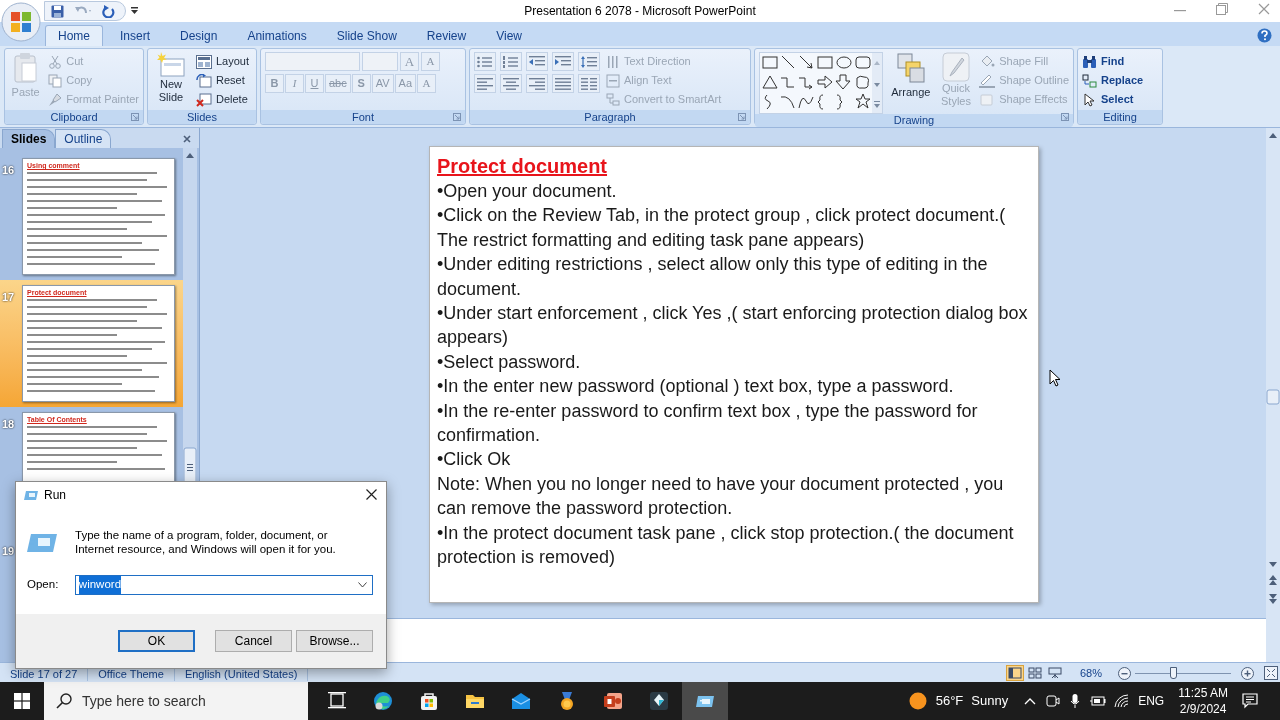 This screenshot has width=1280, height=720. Describe the element at coordinates (1250, 701) in the screenshot. I see `notification-icon` at that location.